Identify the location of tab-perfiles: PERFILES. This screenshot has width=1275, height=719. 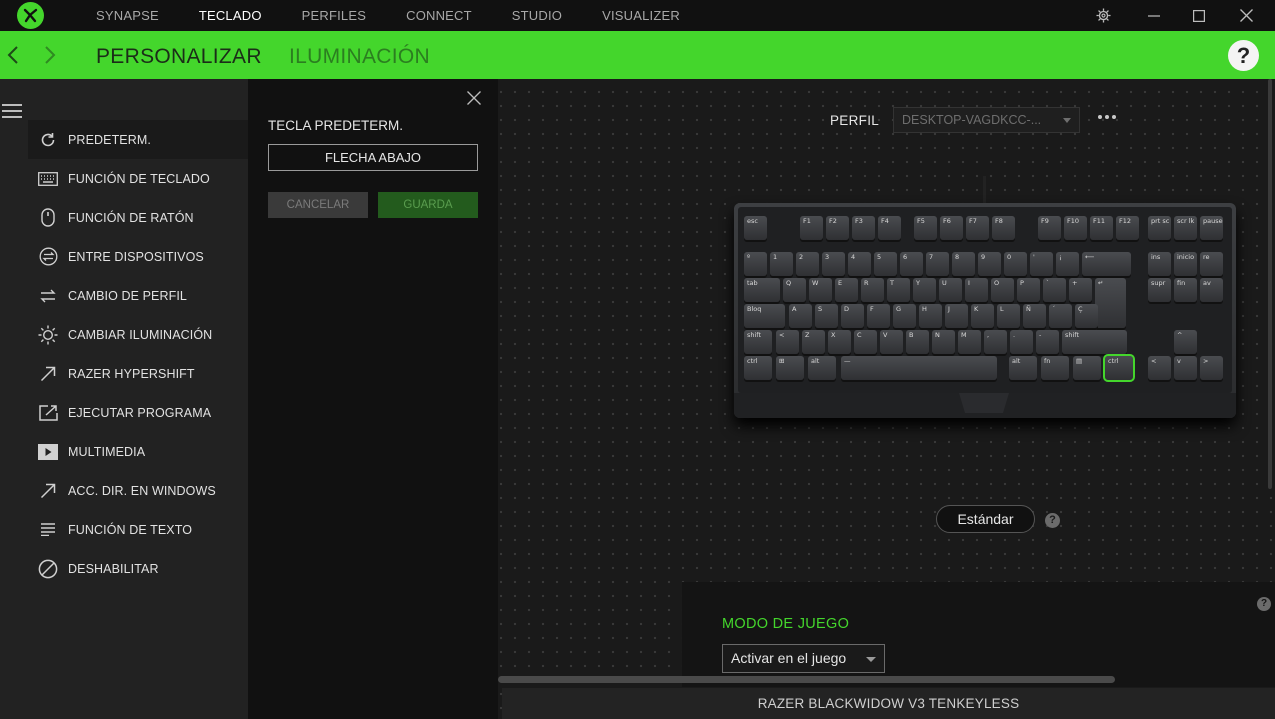
(334, 15).